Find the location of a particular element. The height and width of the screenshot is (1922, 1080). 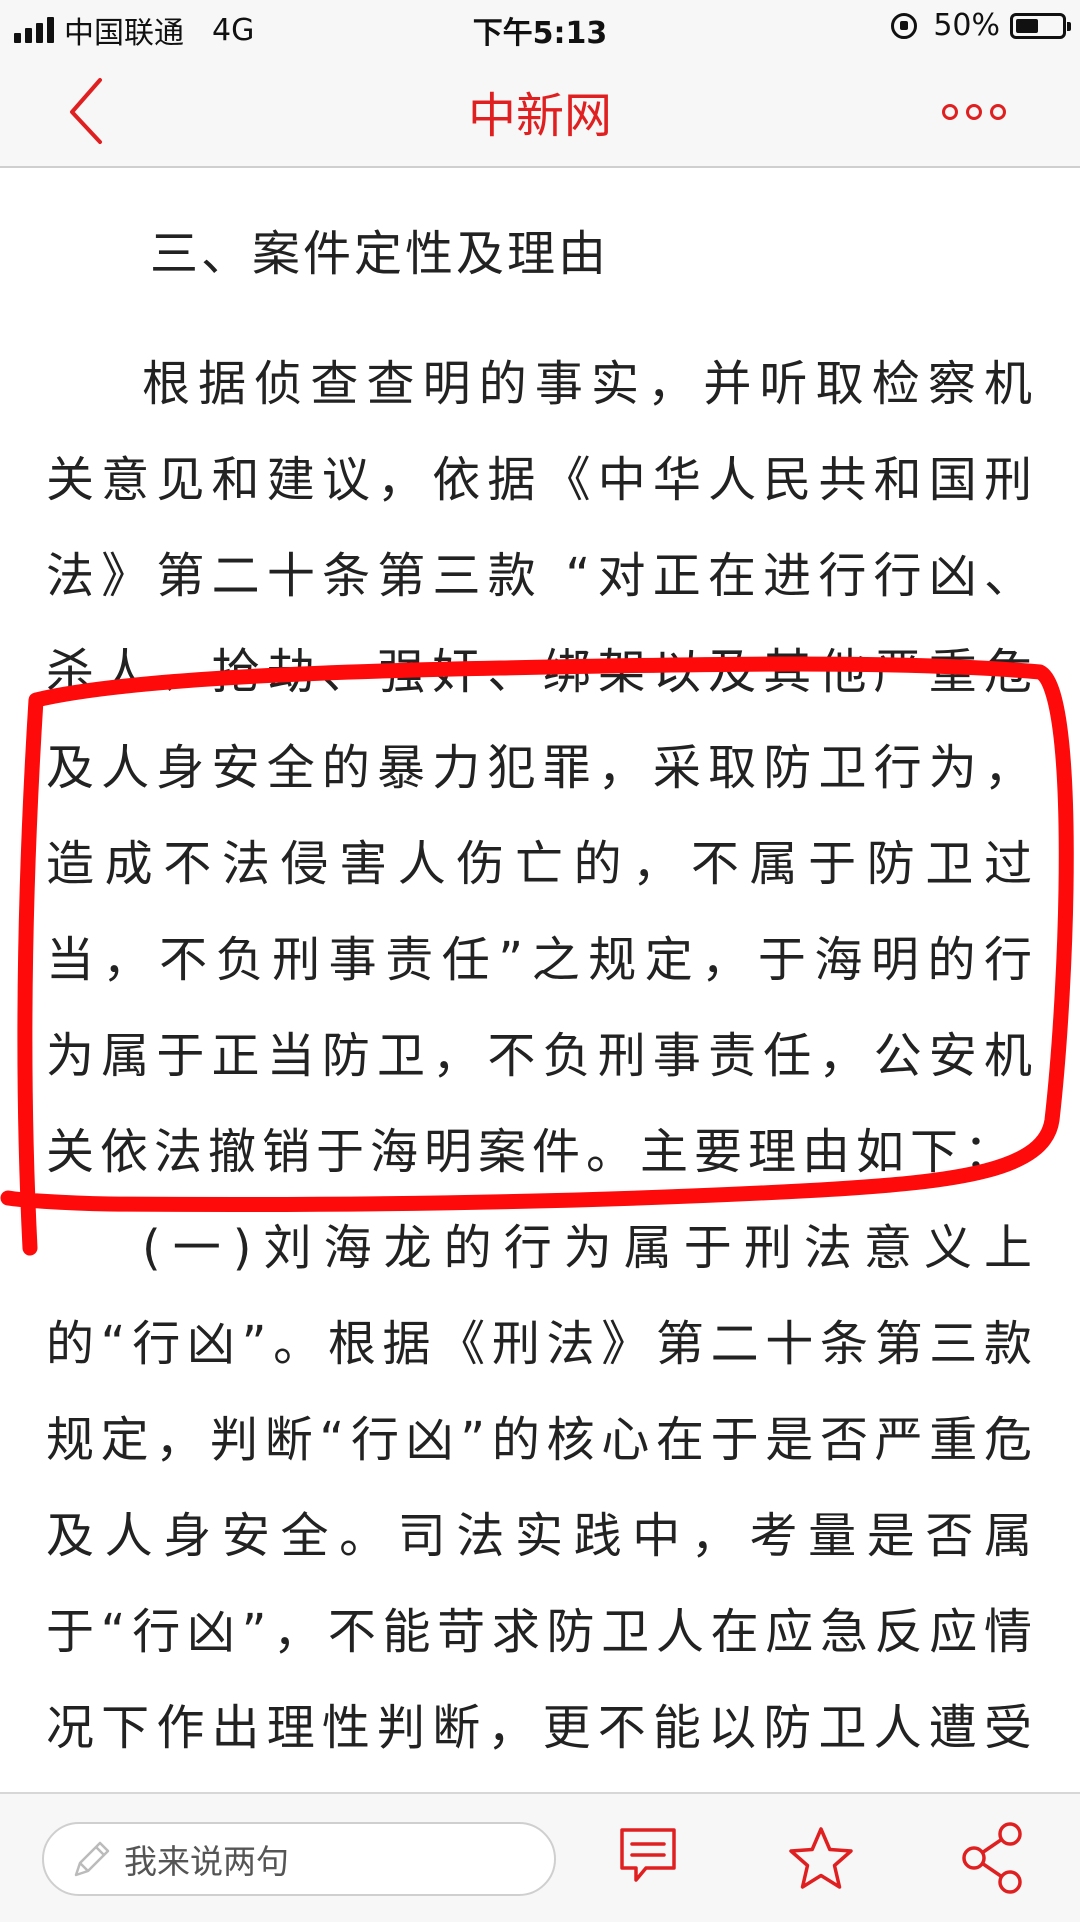

more-button is located at coordinates (974, 112).